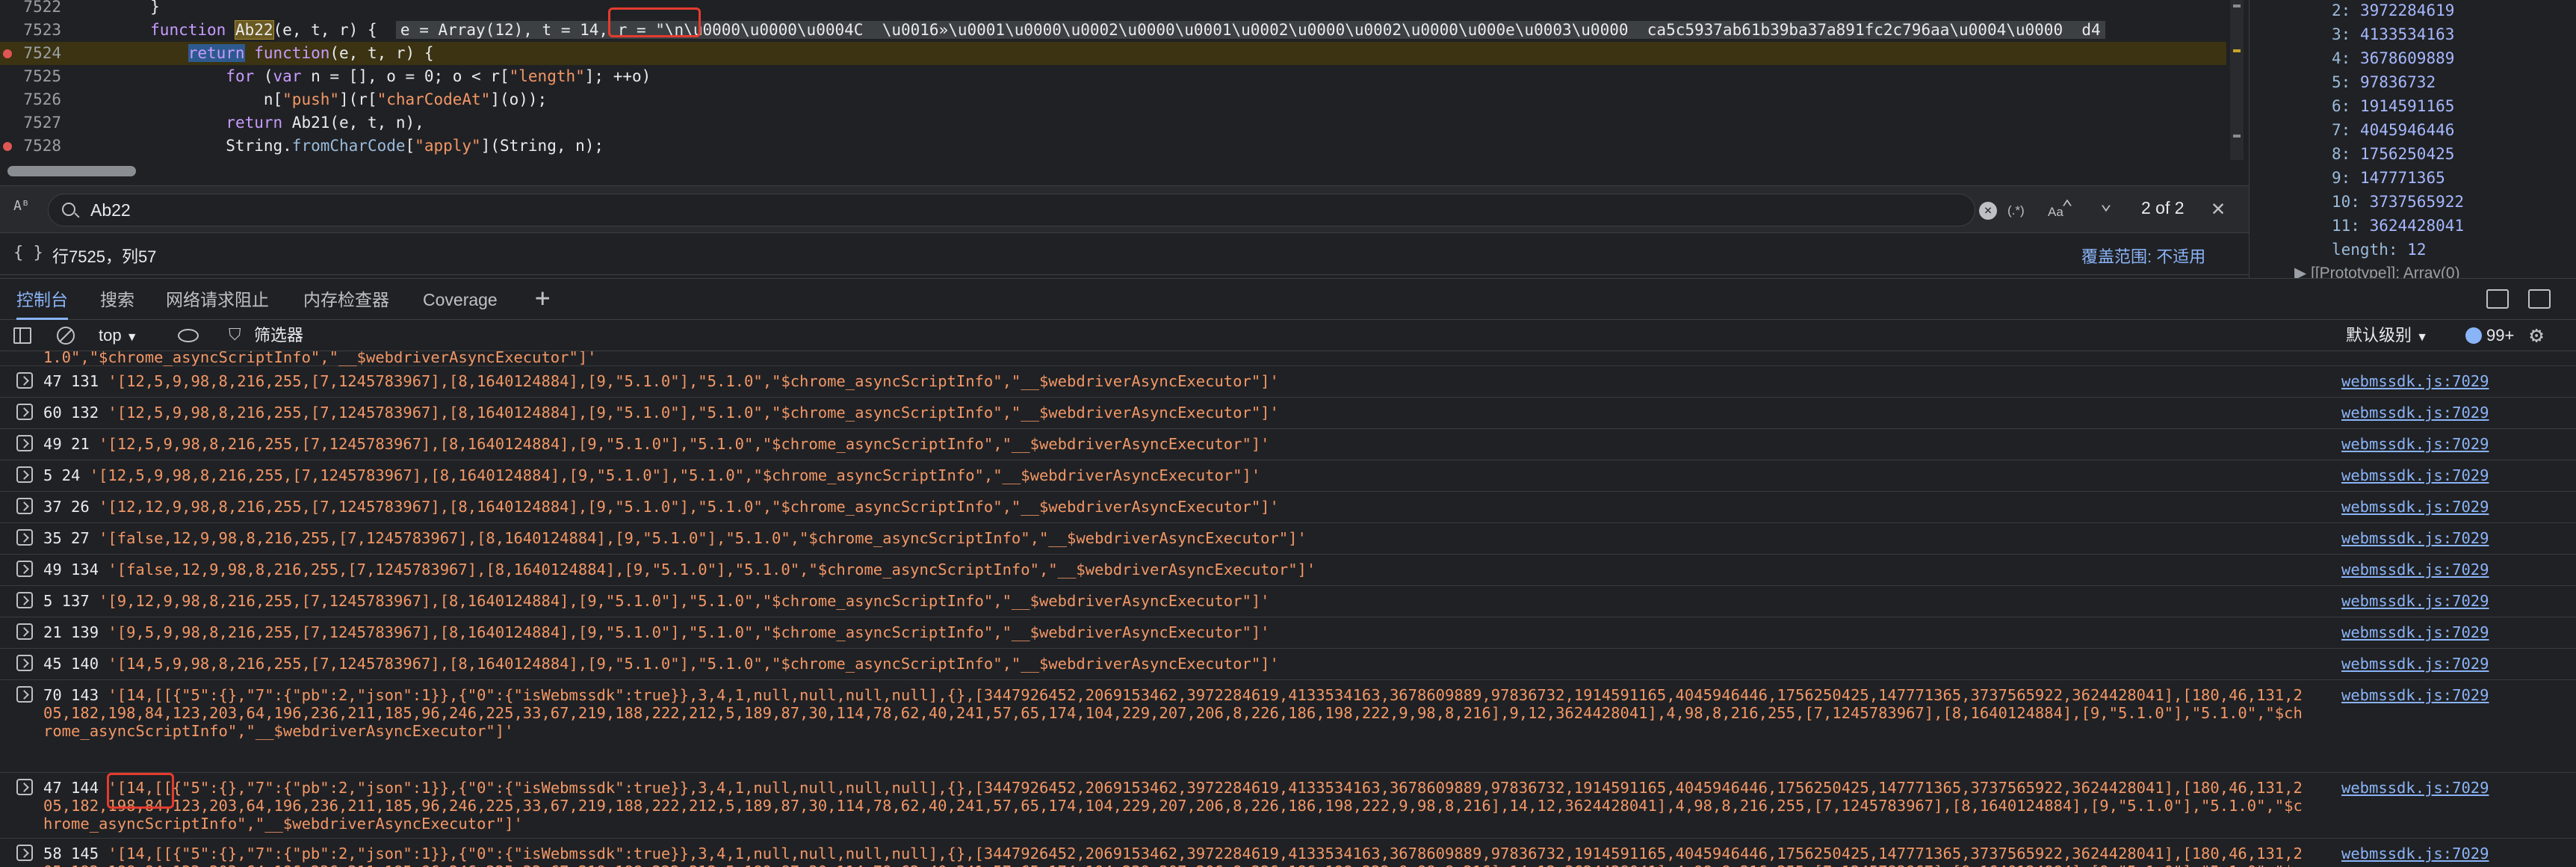 The image size is (2576, 867). What do you see at coordinates (542, 298) in the screenshot?
I see `add-tab-icon: +` at bounding box center [542, 298].